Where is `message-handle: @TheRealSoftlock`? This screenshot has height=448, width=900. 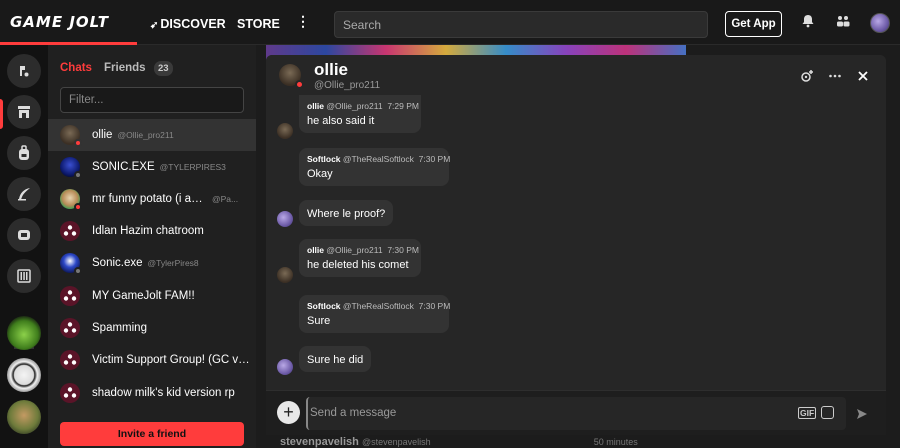 message-handle: @TheRealSoftlock is located at coordinates (378, 306).